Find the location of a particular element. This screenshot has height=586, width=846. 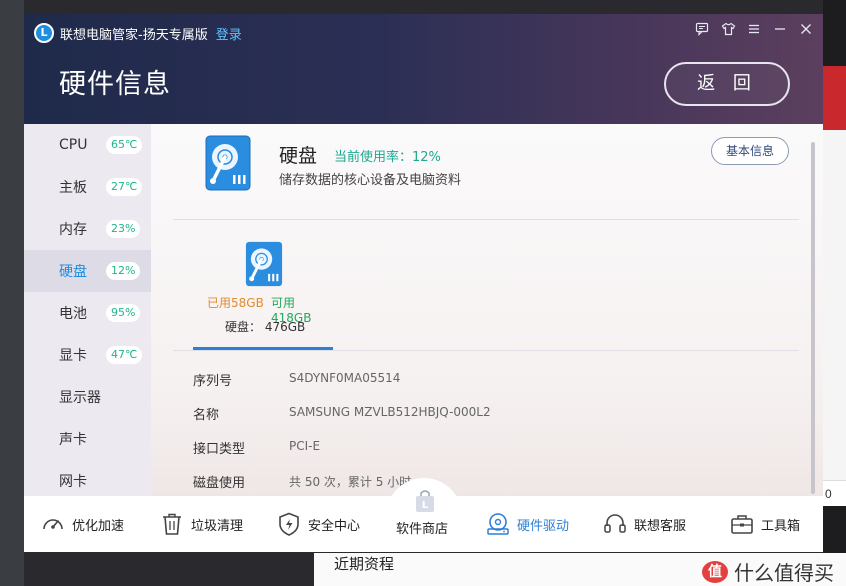

minimize-icon is located at coordinates (780, 31).